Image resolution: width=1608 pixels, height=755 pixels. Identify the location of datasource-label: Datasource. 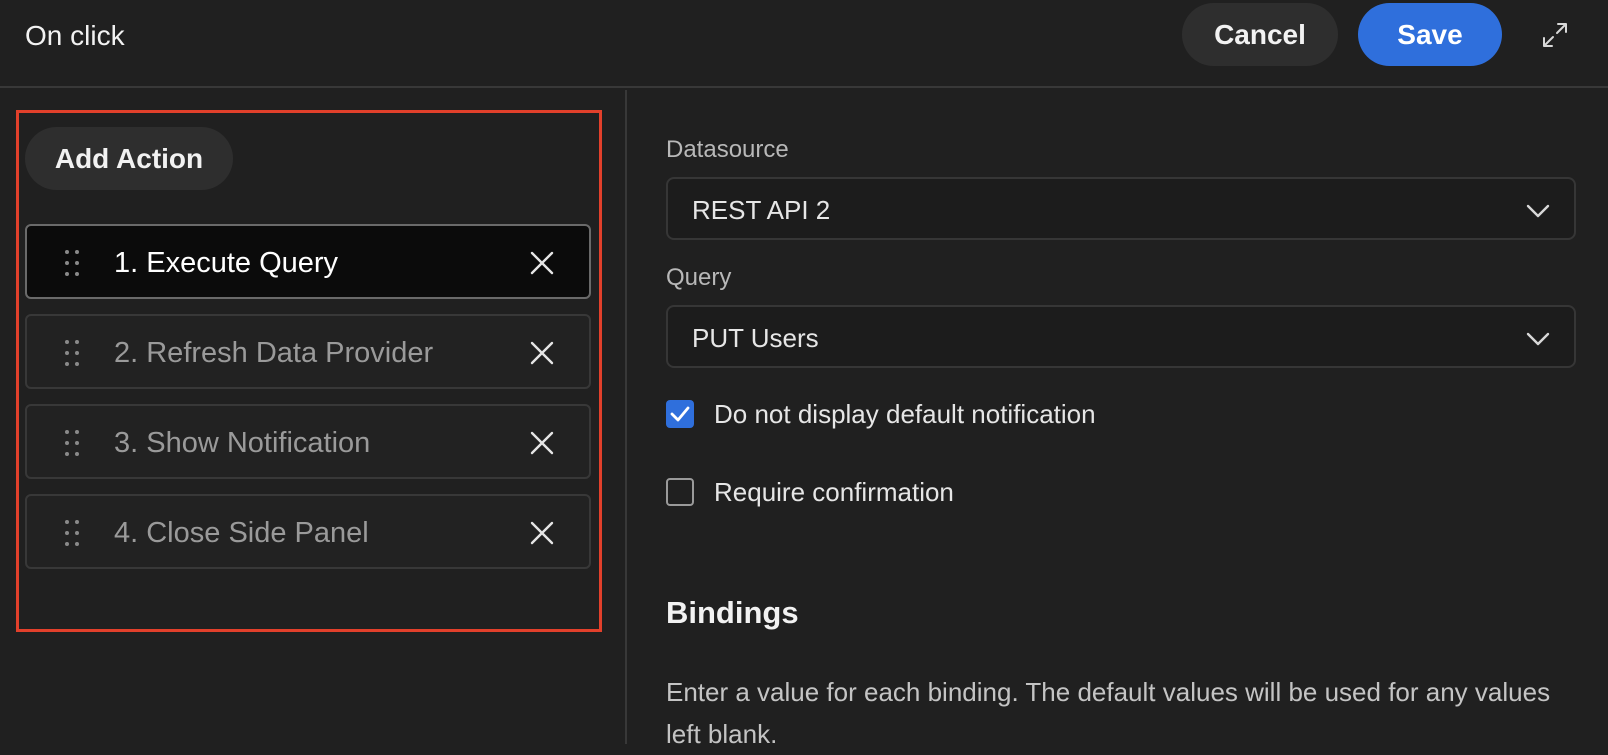
(727, 149).